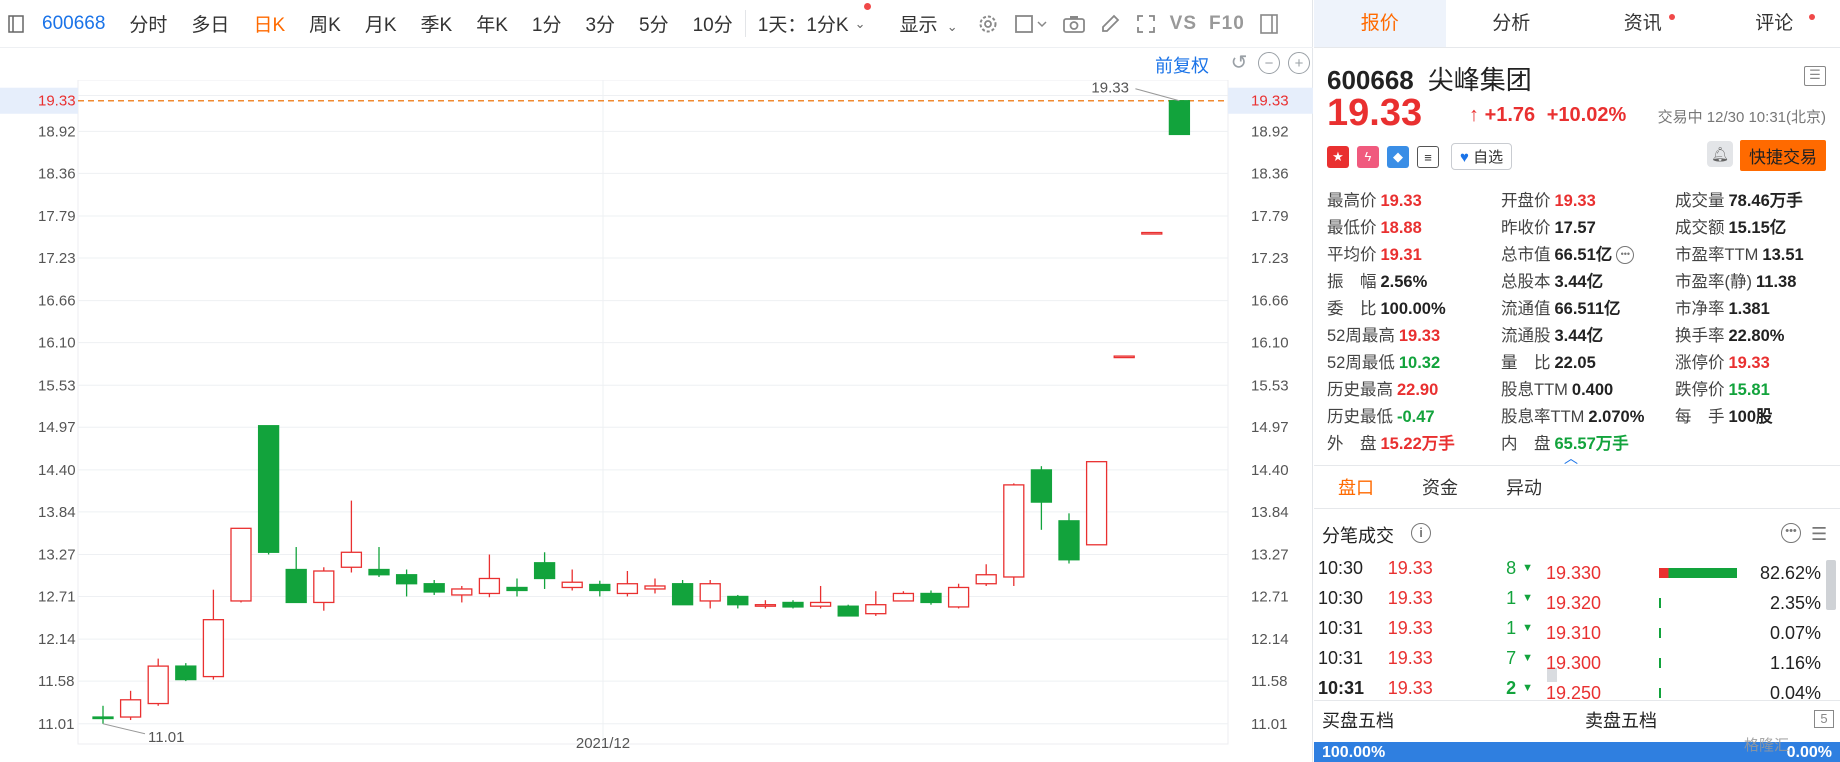 This screenshot has width=1840, height=762. Describe the element at coordinates (381, 23) in the screenshot. I see `period-item: 月K` at that location.